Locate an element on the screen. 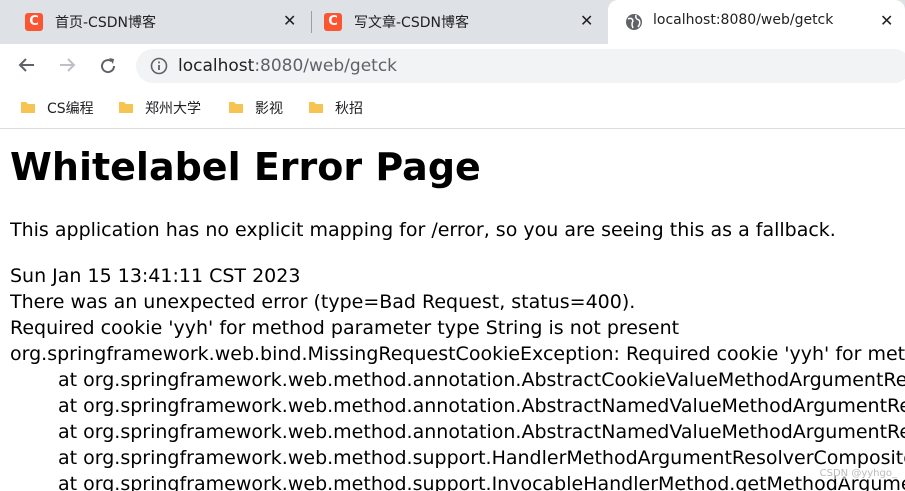 This screenshot has width=905, height=491. reload-icon is located at coordinates (108, 66).